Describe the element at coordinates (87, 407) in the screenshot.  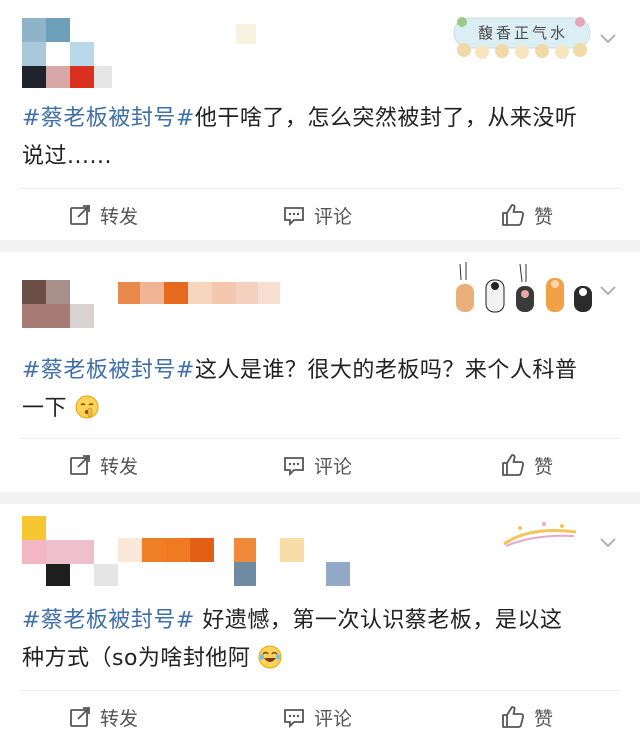
I see `shushing-face-icon` at that location.